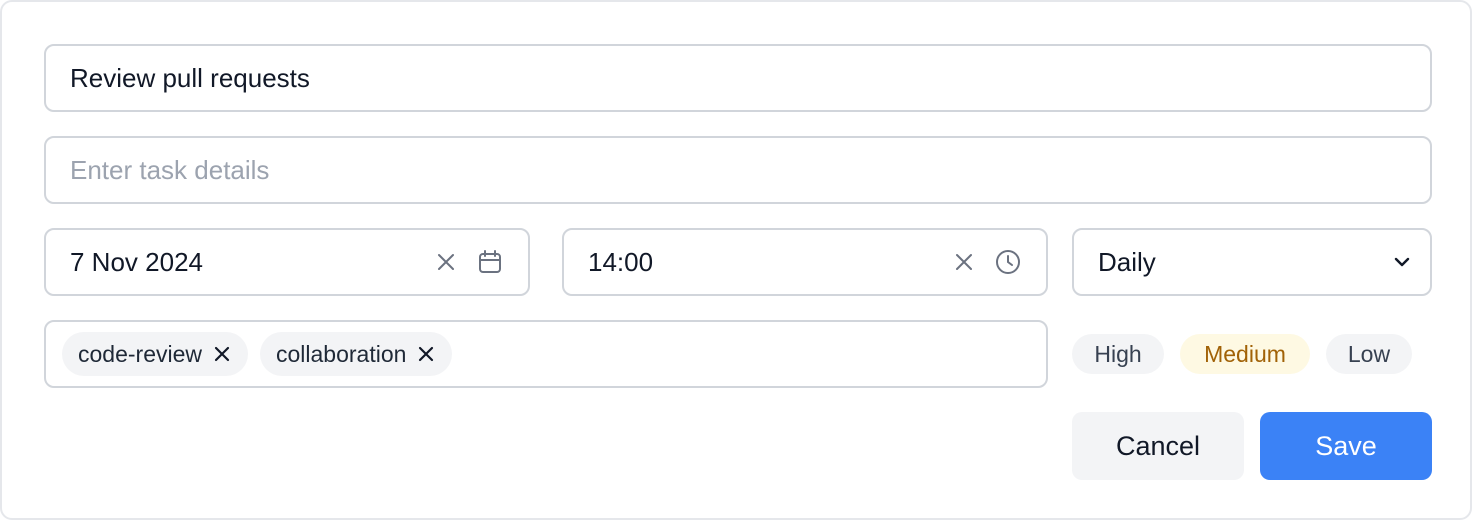  I want to click on tag-chip: code-review, so click(155, 354).